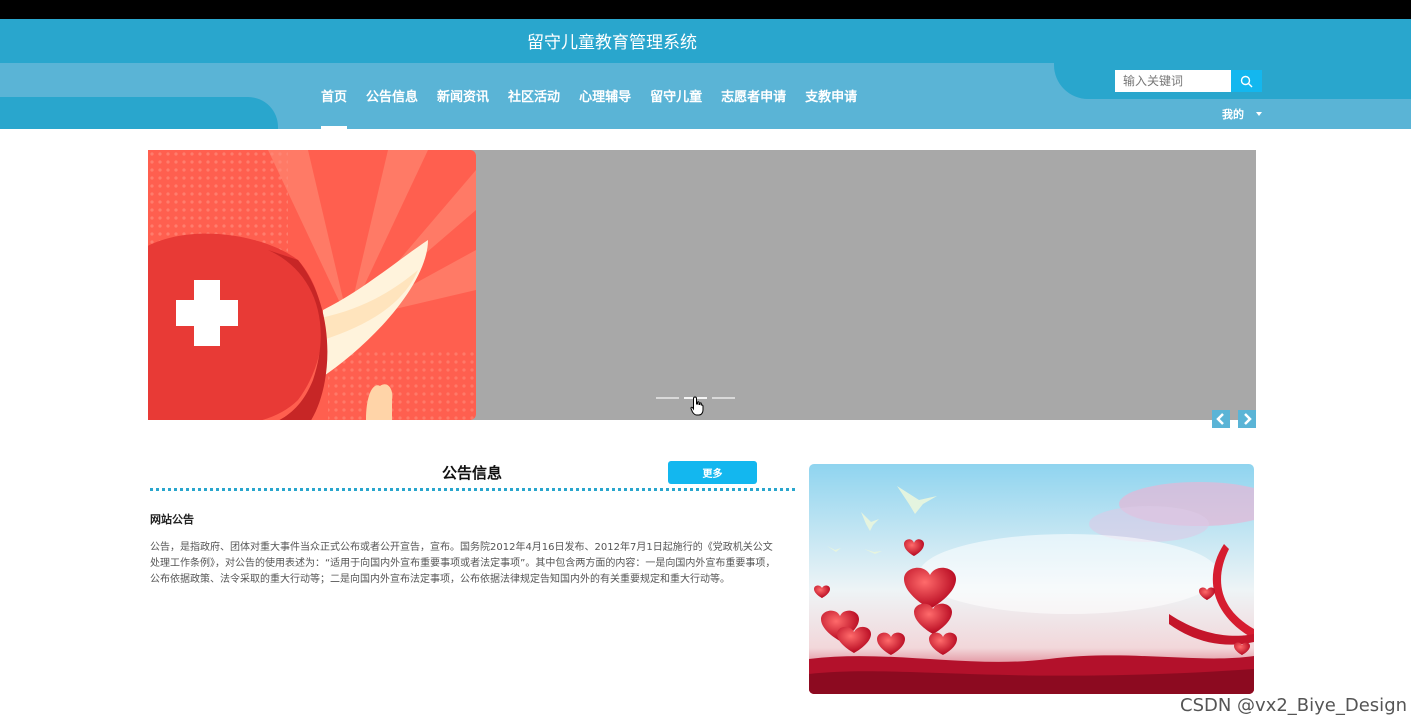  I want to click on section-divider, so click(472, 489).